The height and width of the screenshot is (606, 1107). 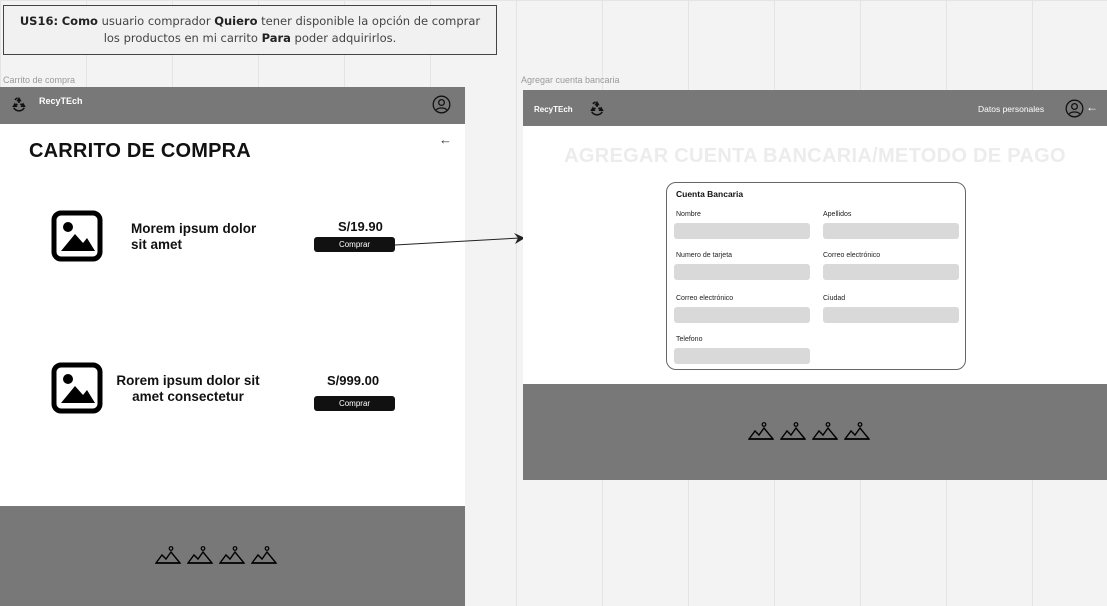 I want to click on ciudad-input, so click(x=891, y=315).